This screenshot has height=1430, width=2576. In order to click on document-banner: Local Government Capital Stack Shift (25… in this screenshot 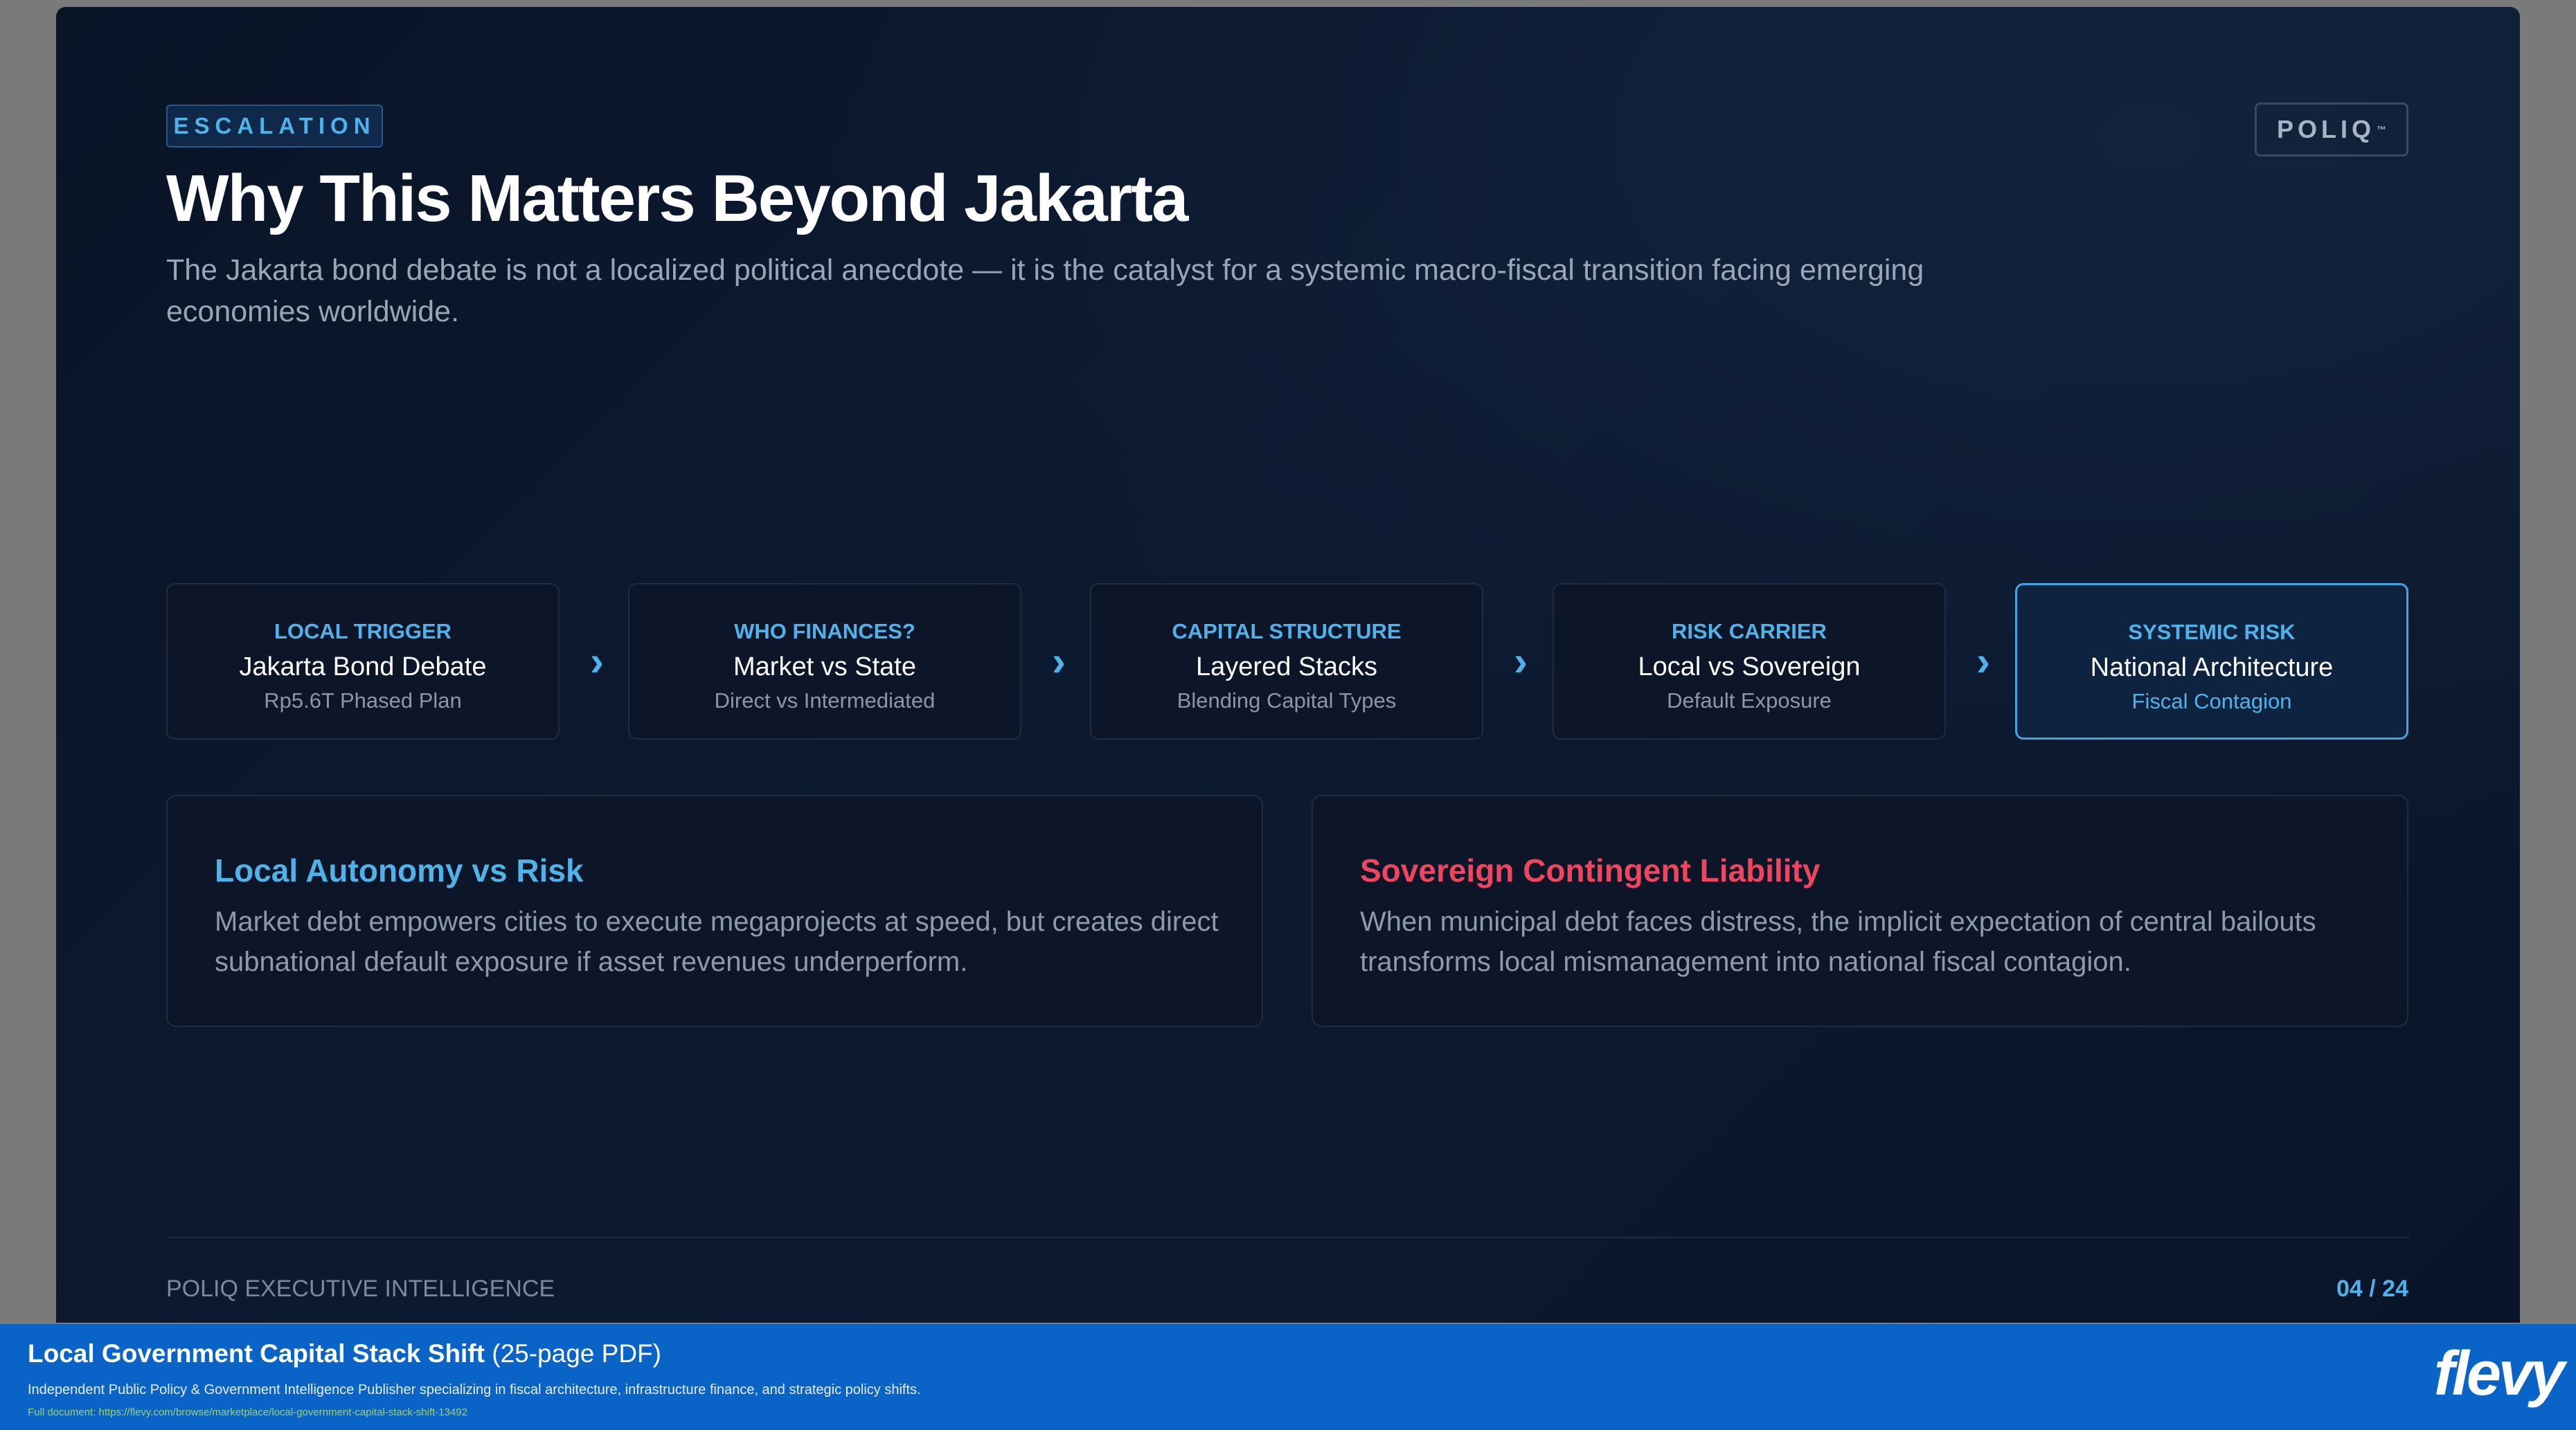, I will do `click(1288, 1377)`.